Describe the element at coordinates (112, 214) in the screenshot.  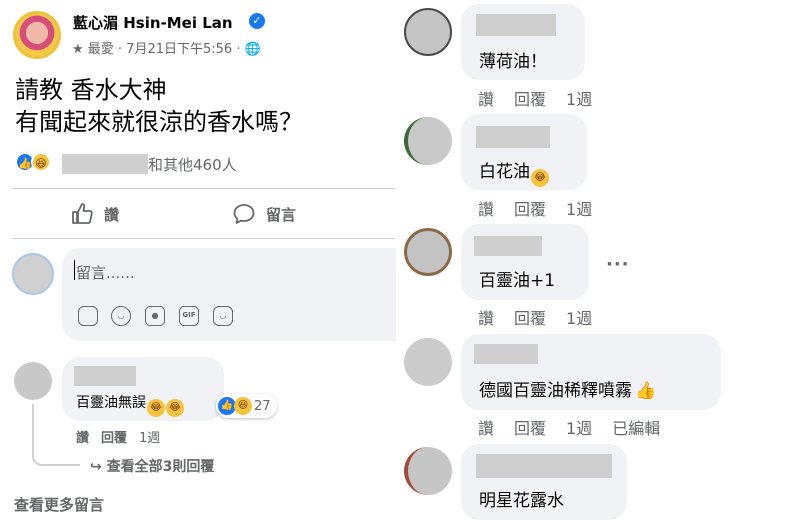
I see `like-label: 讚` at that location.